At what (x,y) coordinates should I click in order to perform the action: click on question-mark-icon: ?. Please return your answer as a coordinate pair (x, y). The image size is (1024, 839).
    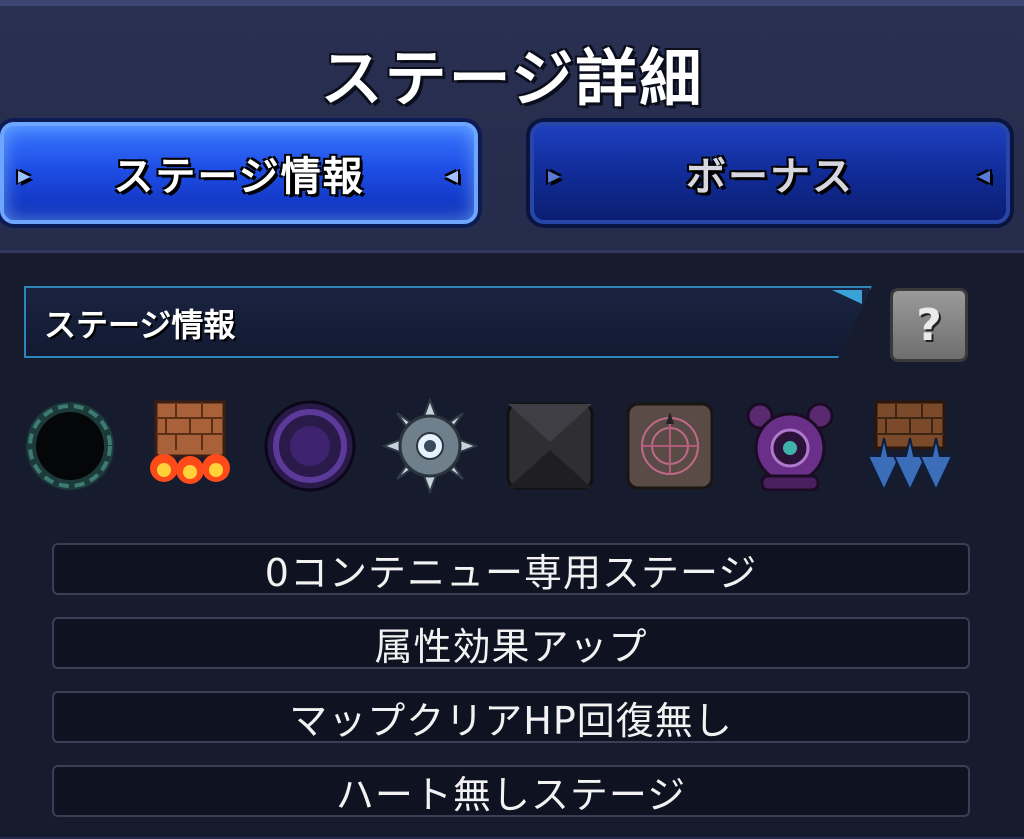
    Looking at the image, I should click on (929, 325).